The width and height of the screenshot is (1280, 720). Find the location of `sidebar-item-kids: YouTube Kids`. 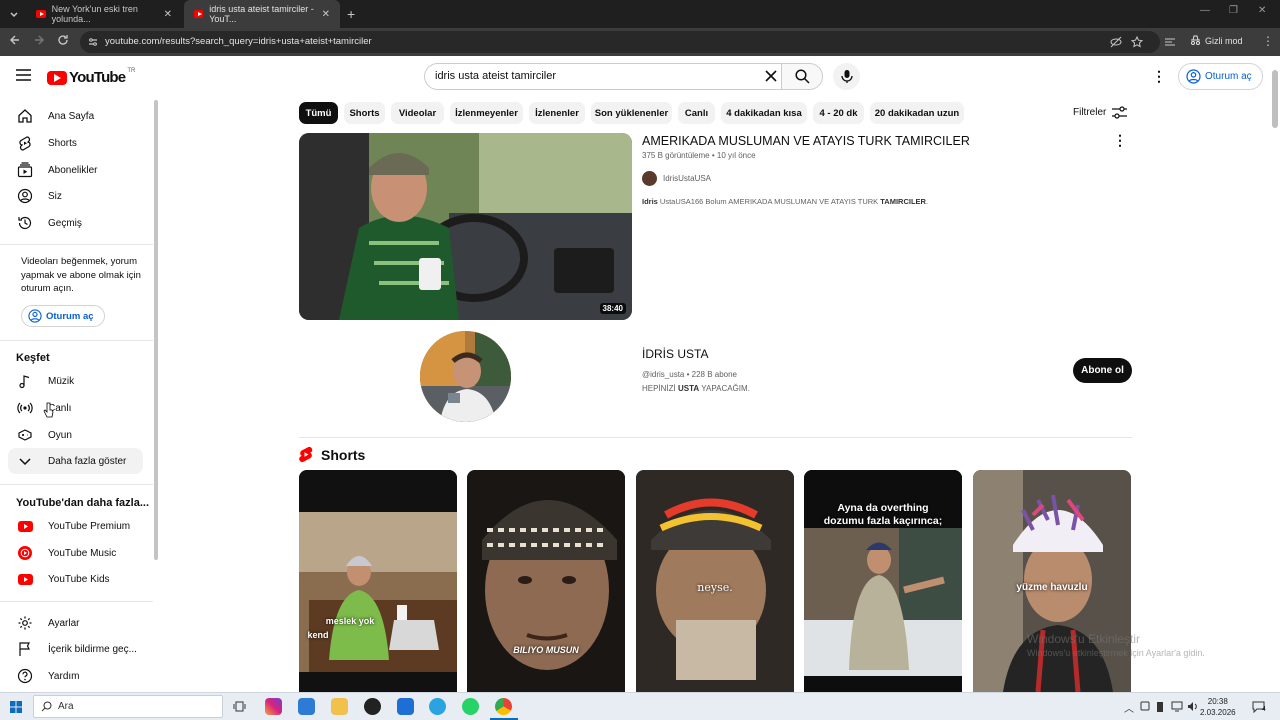

sidebar-item-kids: YouTube Kids is located at coordinates (75, 579).